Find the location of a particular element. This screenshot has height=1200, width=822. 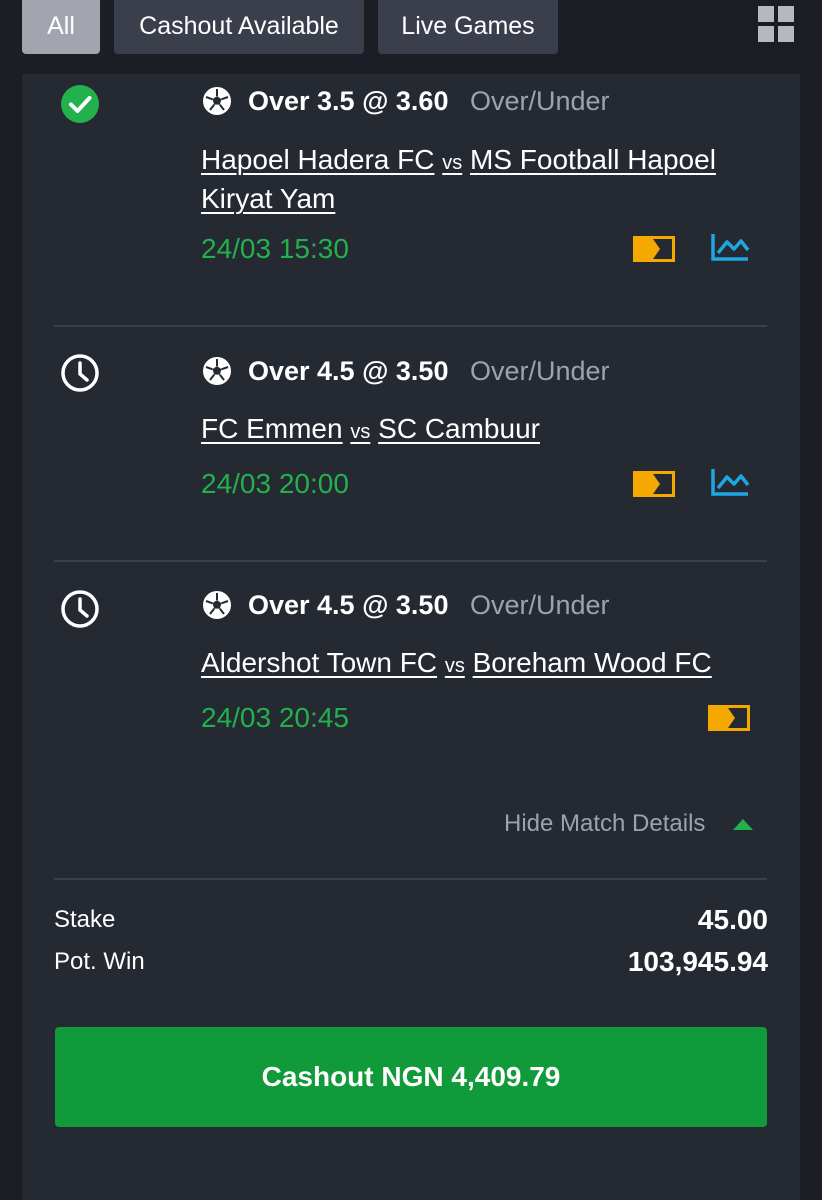

caret-up-icon is located at coordinates (743, 824).